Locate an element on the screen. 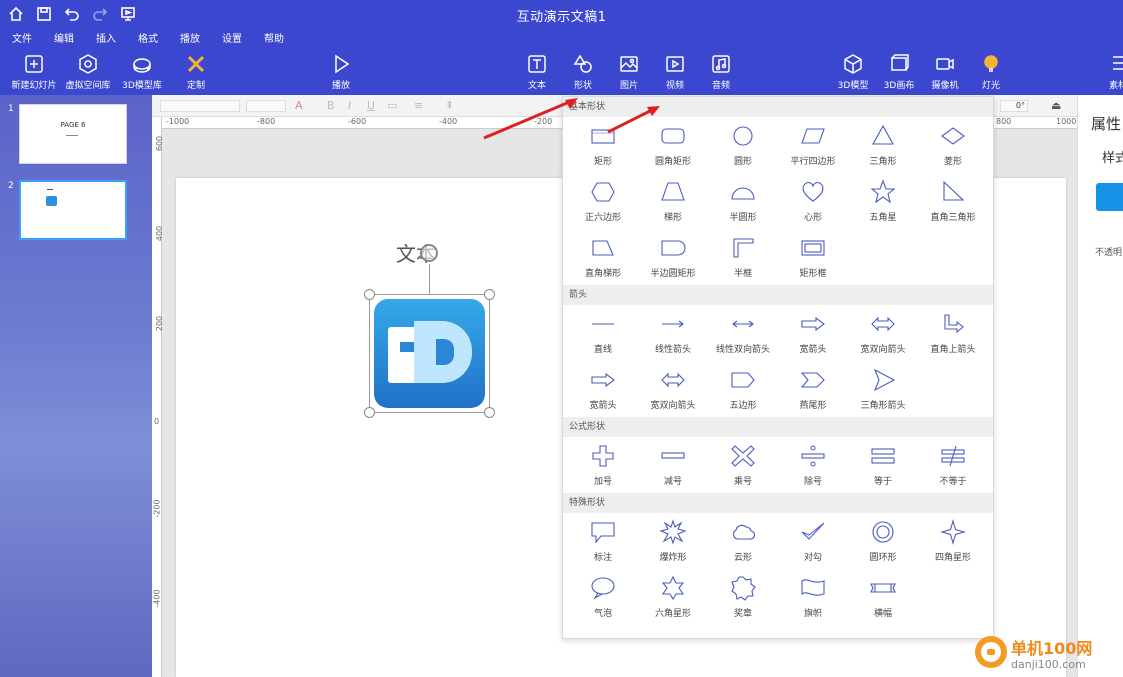 The image size is (1123, 677). shape-item-pentagon: 五边形 is located at coordinates (743, 389).